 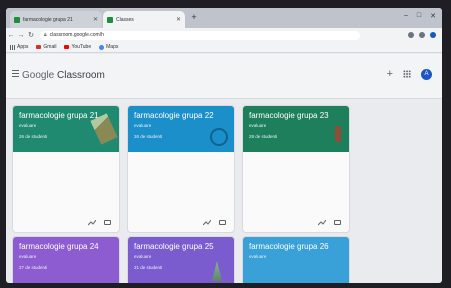 What do you see at coordinates (76, 35) in the screenshot?
I see `url-text: classroom.google.com/h` at bounding box center [76, 35].